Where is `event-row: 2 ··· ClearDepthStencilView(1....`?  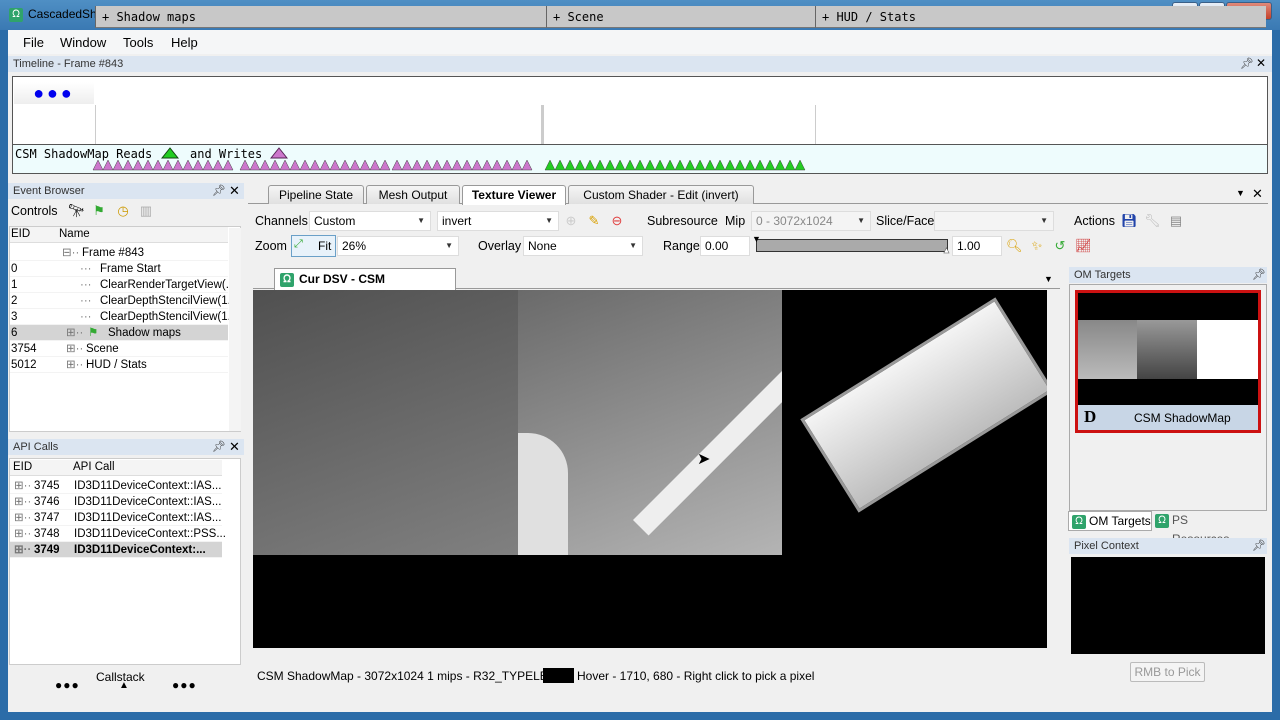
event-row: 2 ··· ClearDepthStencilView(1.... is located at coordinates (125, 301).